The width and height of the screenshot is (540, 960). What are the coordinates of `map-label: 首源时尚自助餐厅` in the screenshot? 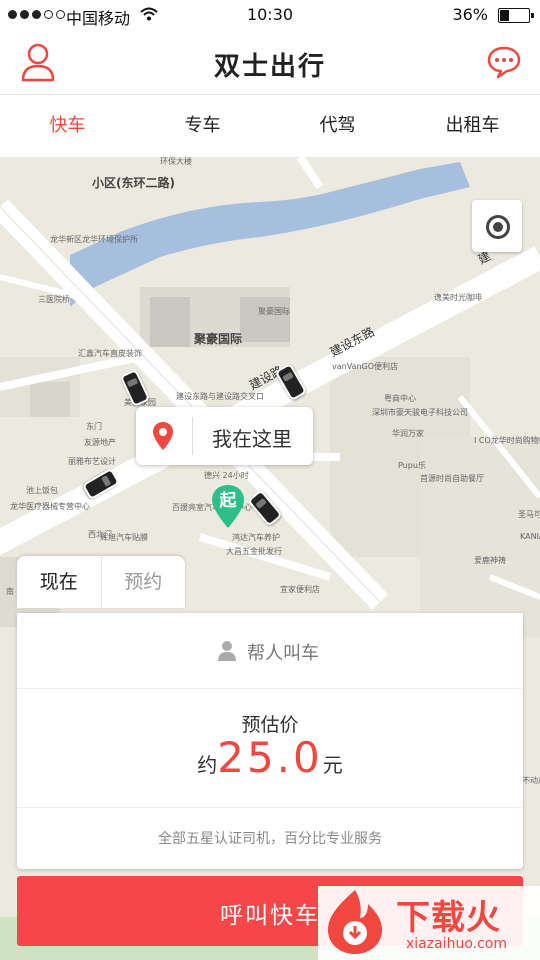 It's located at (452, 478).